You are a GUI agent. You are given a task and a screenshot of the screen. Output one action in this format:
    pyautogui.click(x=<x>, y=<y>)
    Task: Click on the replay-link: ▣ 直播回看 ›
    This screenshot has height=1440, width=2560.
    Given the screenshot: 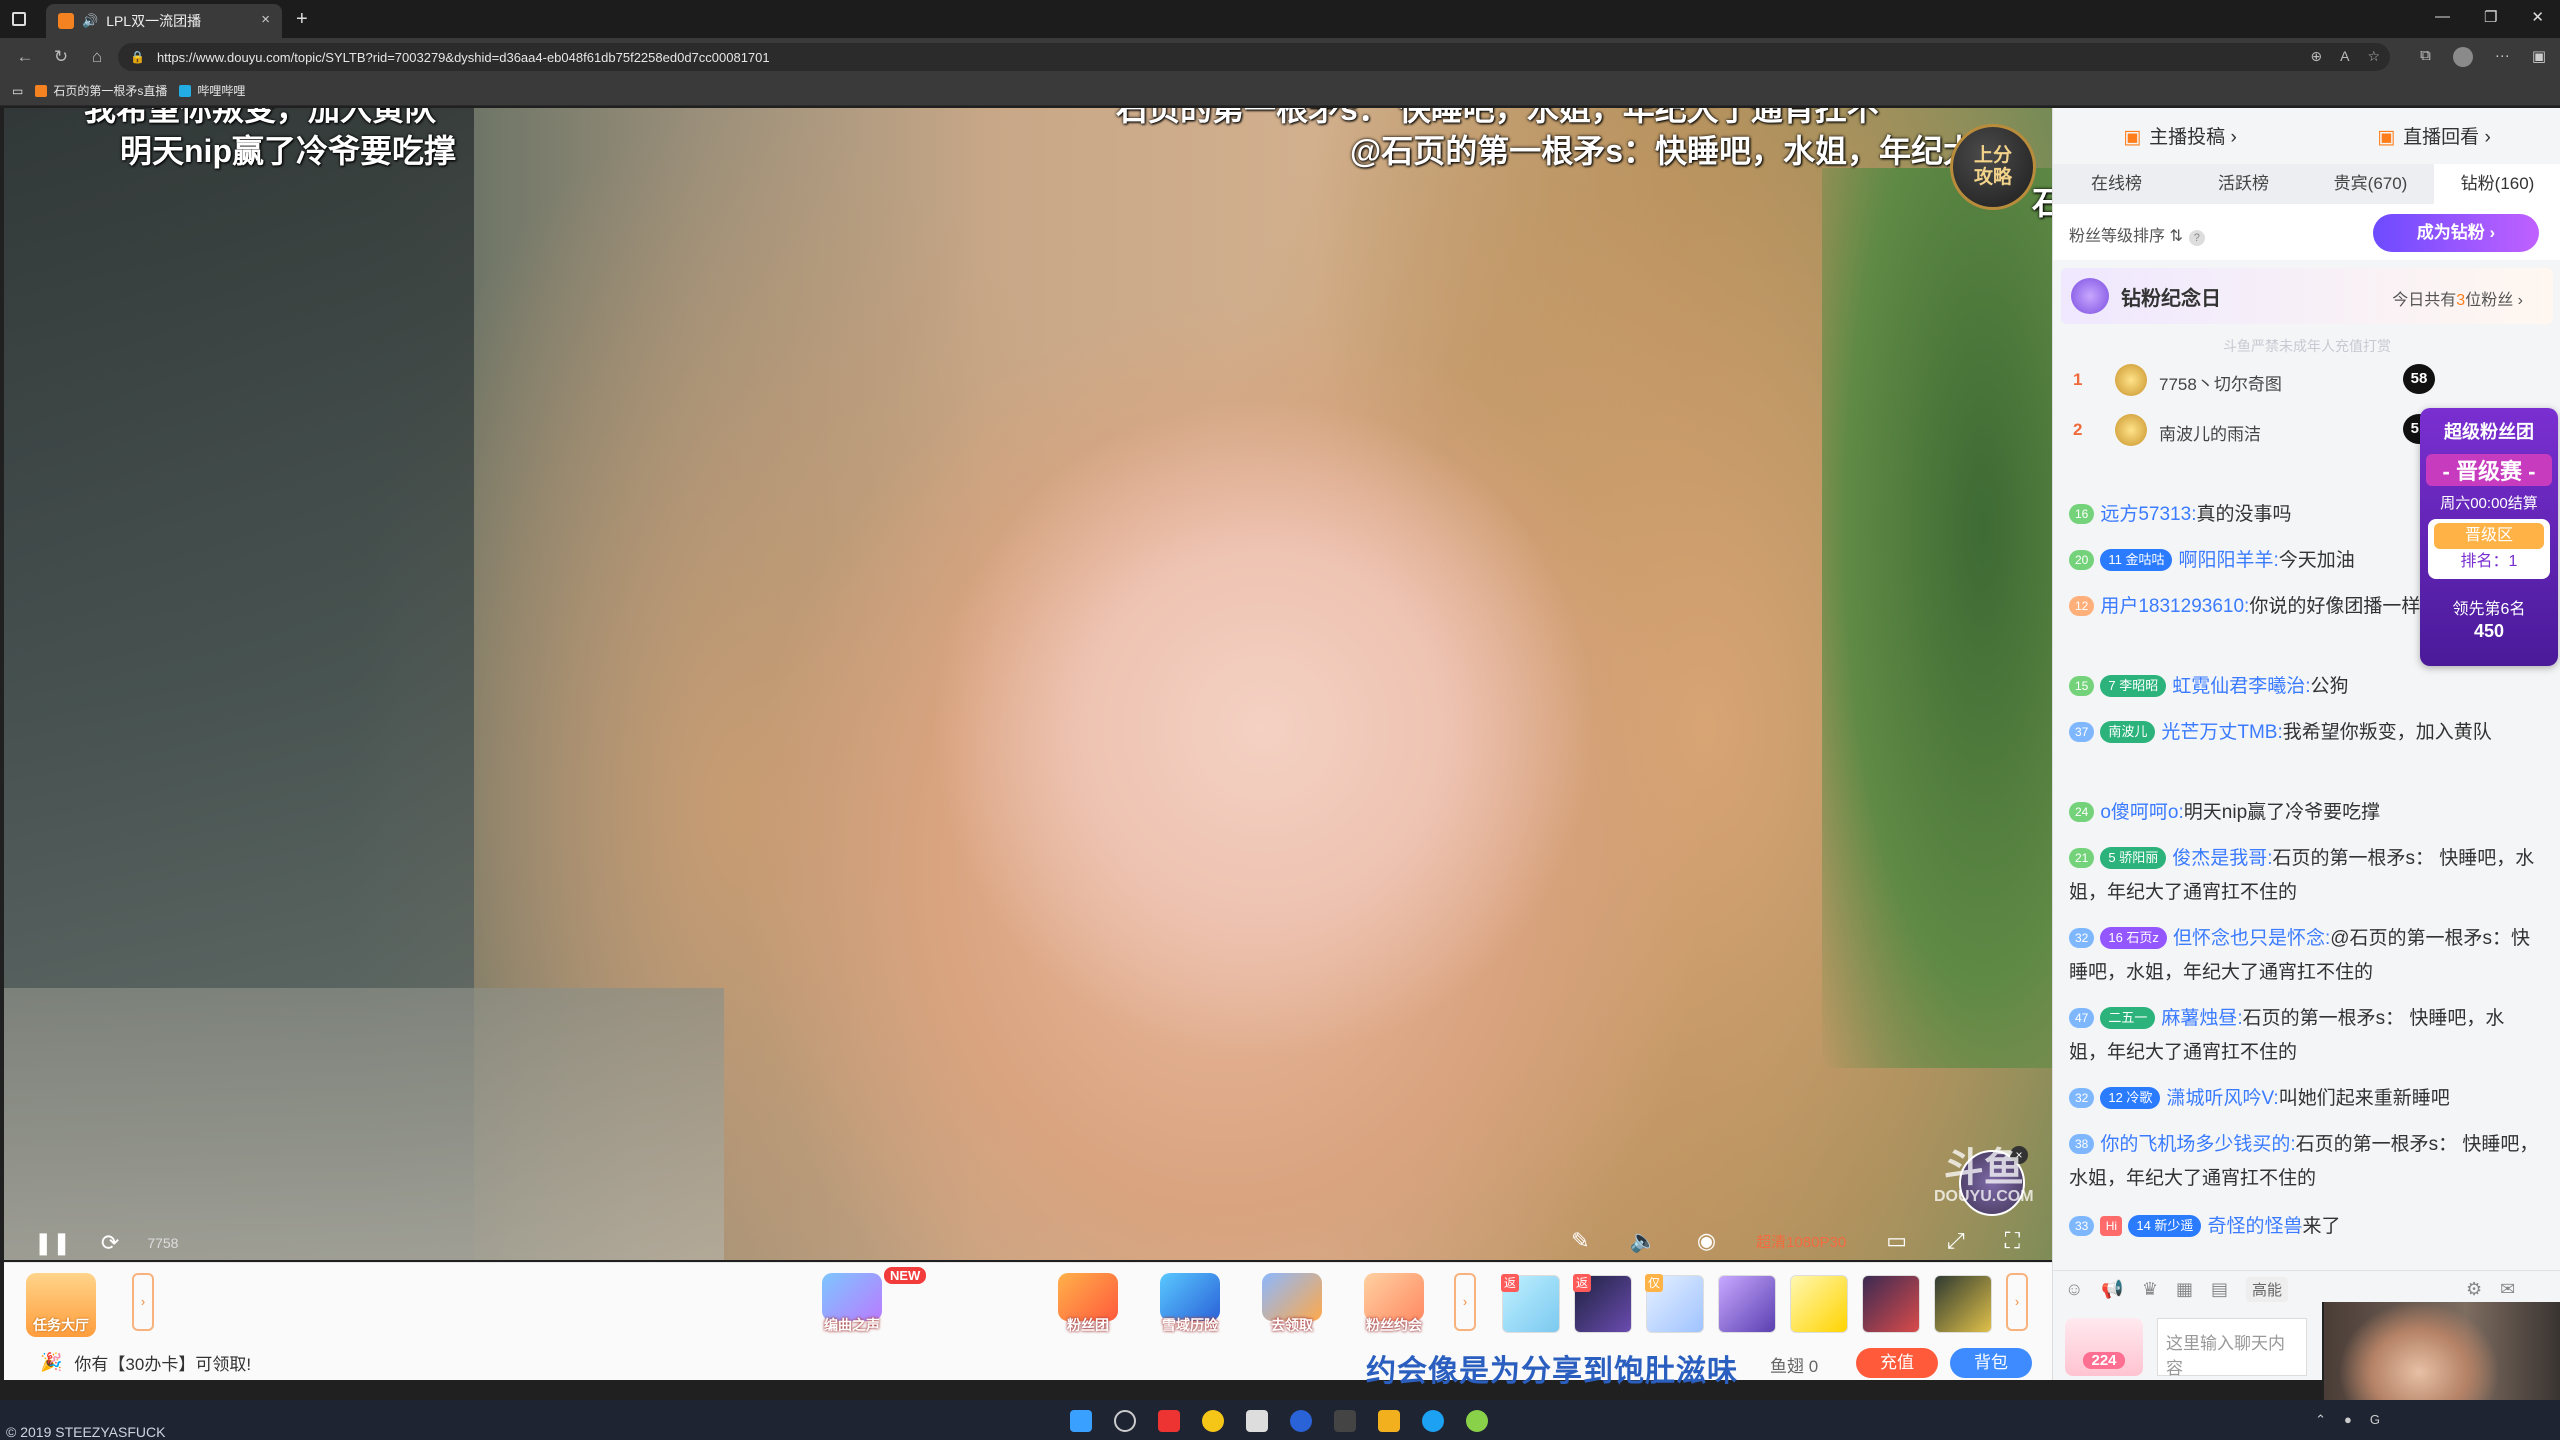 What is the action you would take?
    pyautogui.click(x=2434, y=135)
    